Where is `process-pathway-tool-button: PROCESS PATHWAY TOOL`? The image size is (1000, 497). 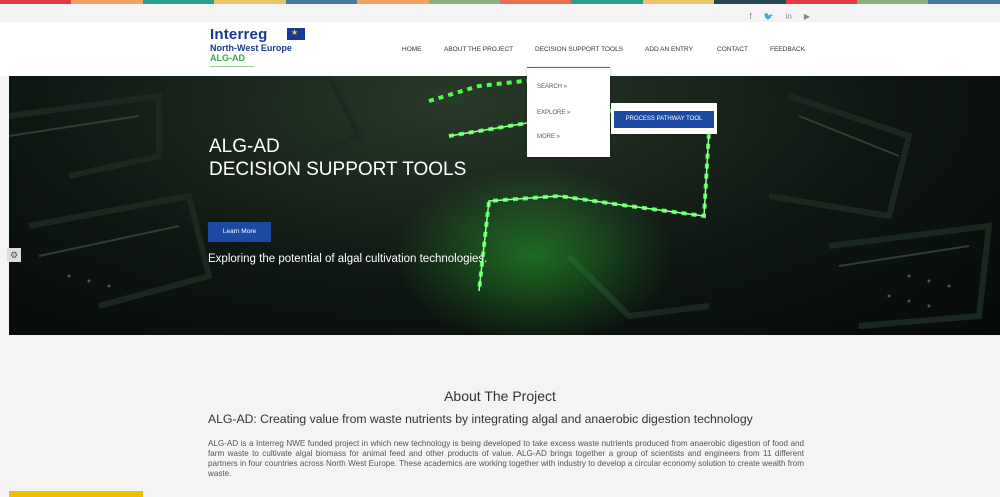
process-pathway-tool-button: PROCESS PATHWAY TOOL is located at coordinates (664, 119).